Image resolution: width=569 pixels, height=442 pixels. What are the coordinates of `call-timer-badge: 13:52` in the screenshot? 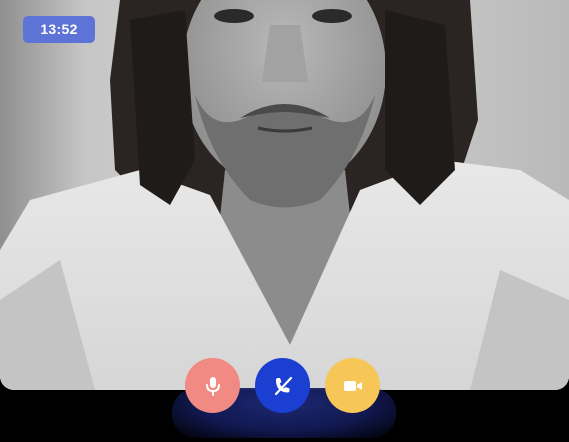 It's located at (59, 29).